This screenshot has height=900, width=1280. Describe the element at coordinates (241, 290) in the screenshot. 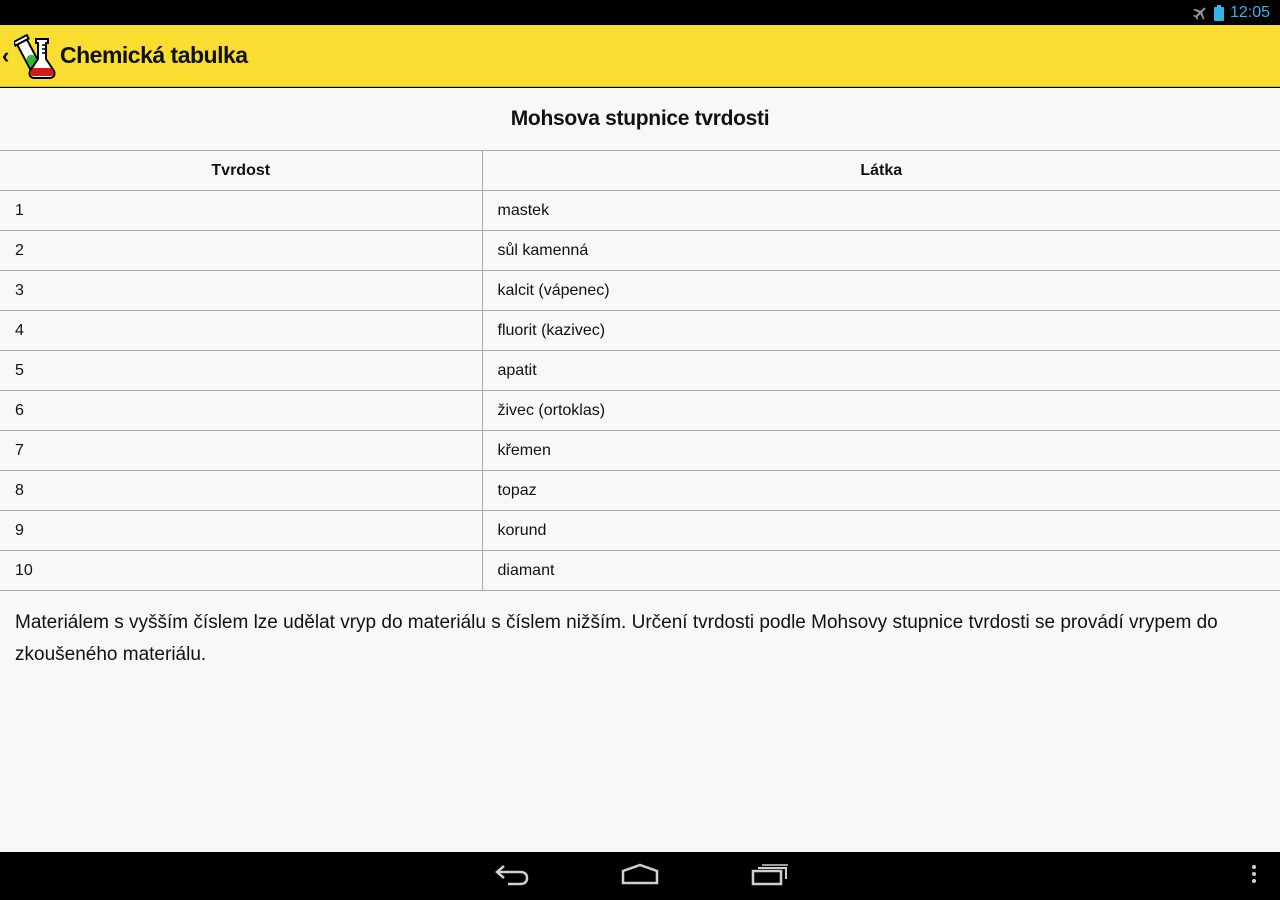

I see `hardness-cell: 3` at that location.